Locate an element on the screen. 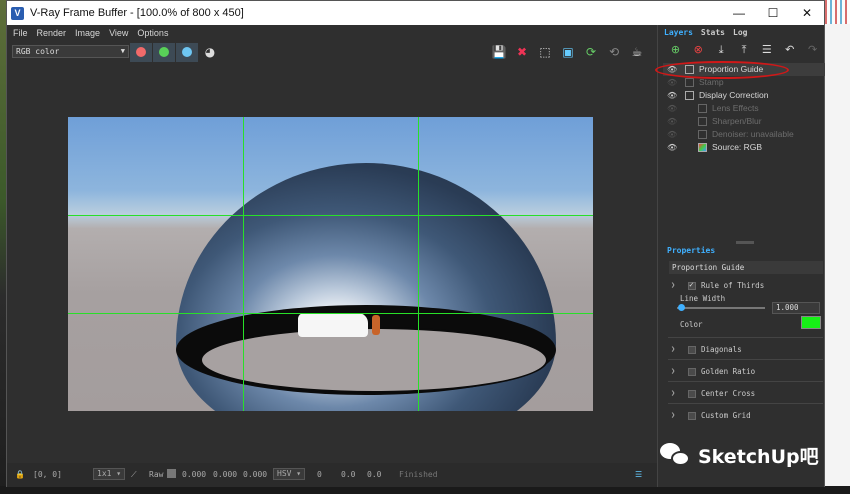 The image size is (850, 494). slider-handle is located at coordinates (681, 307).